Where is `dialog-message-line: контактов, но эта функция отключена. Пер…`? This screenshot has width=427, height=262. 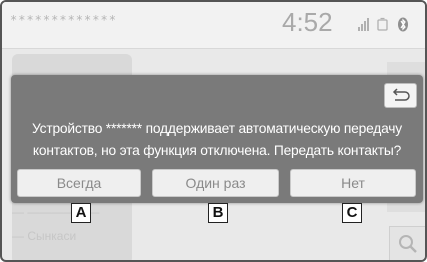 dialog-message-line: контактов, но эта функция отключена. Пер… is located at coordinates (217, 150).